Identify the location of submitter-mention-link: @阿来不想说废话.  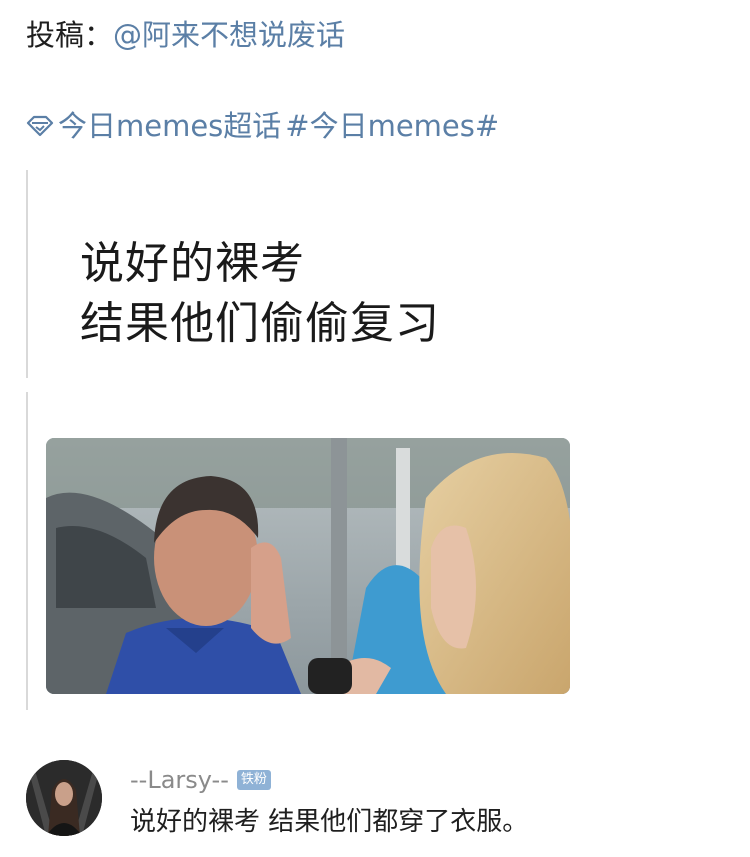
(229, 35).